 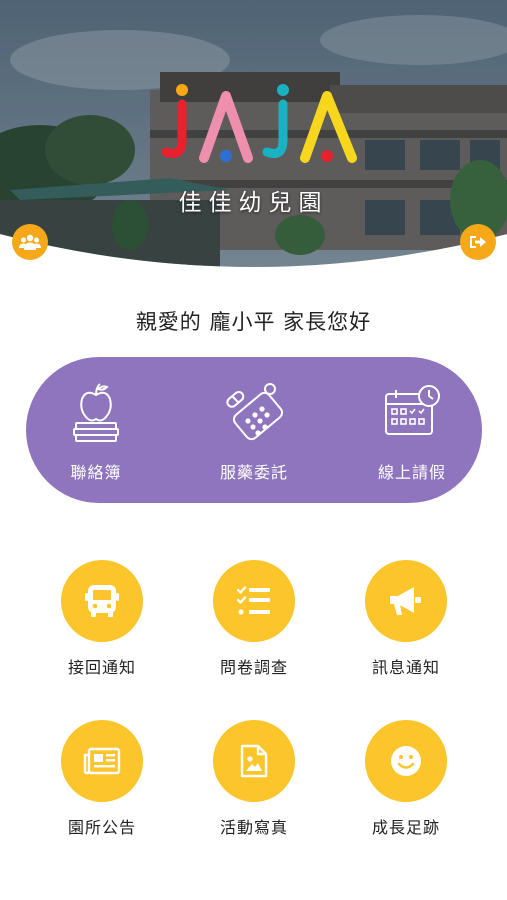 I want to click on contact-book-label: 聯絡簿, so click(x=96, y=472).